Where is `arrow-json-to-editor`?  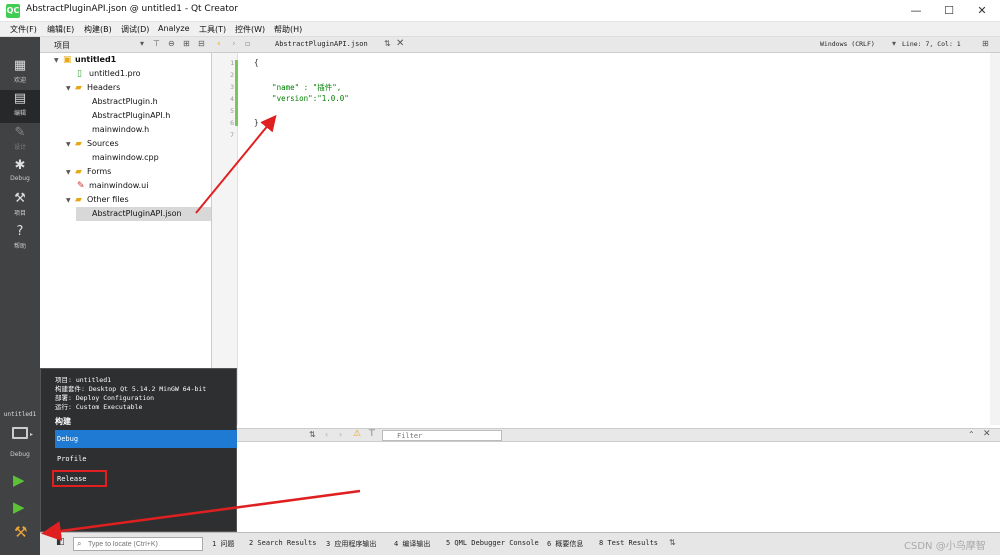 arrow-json-to-editor is located at coordinates (236, 164).